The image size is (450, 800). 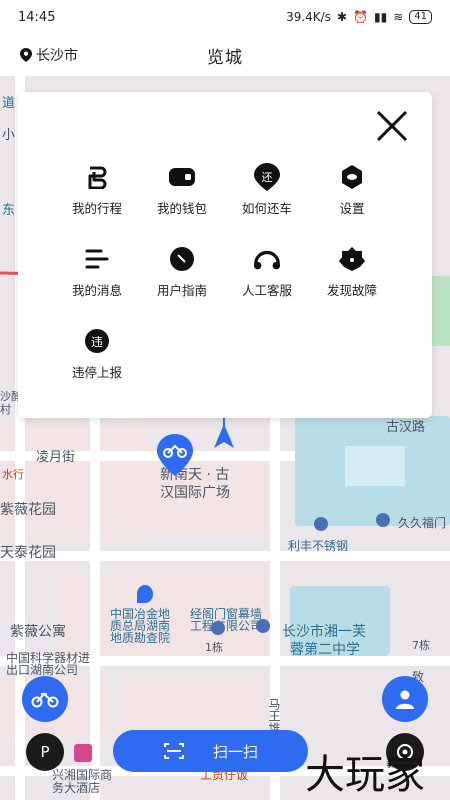 I want to click on report-icon: 违, so click(x=97, y=341).